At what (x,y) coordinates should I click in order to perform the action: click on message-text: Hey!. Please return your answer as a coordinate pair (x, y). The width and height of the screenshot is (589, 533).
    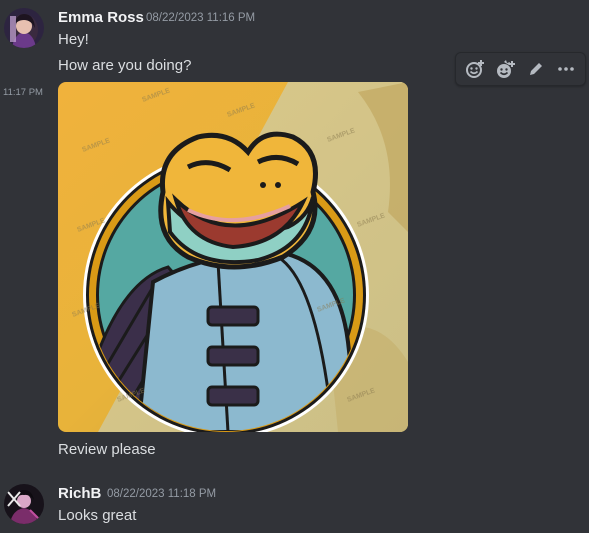
    Looking at the image, I should click on (73, 39).